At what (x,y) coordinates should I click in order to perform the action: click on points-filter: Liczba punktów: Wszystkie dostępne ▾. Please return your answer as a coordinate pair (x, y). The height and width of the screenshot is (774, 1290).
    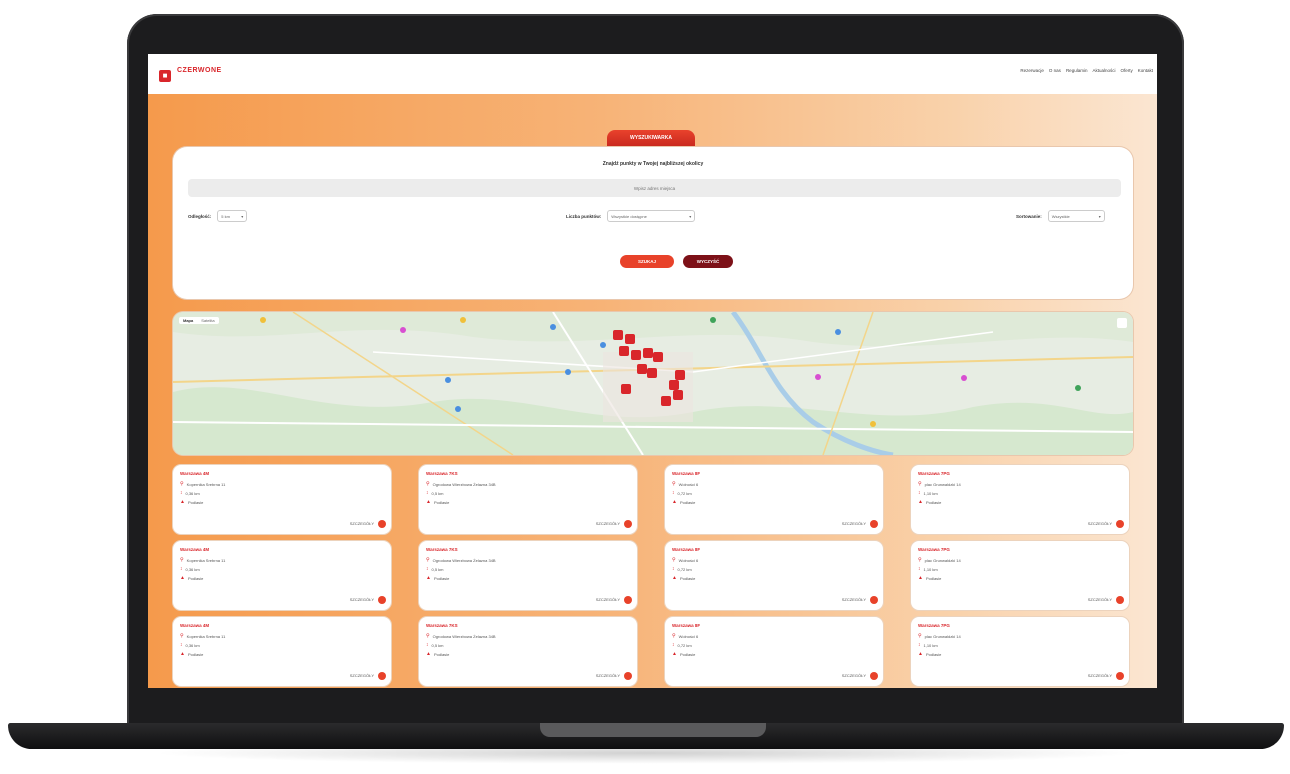
    Looking at the image, I should click on (631, 216).